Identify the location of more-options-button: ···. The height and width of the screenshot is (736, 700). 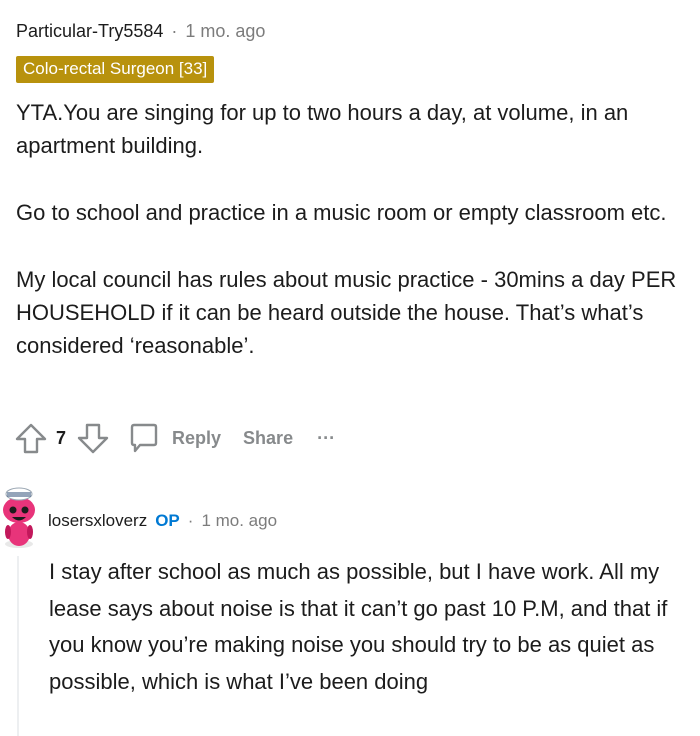
(326, 438).